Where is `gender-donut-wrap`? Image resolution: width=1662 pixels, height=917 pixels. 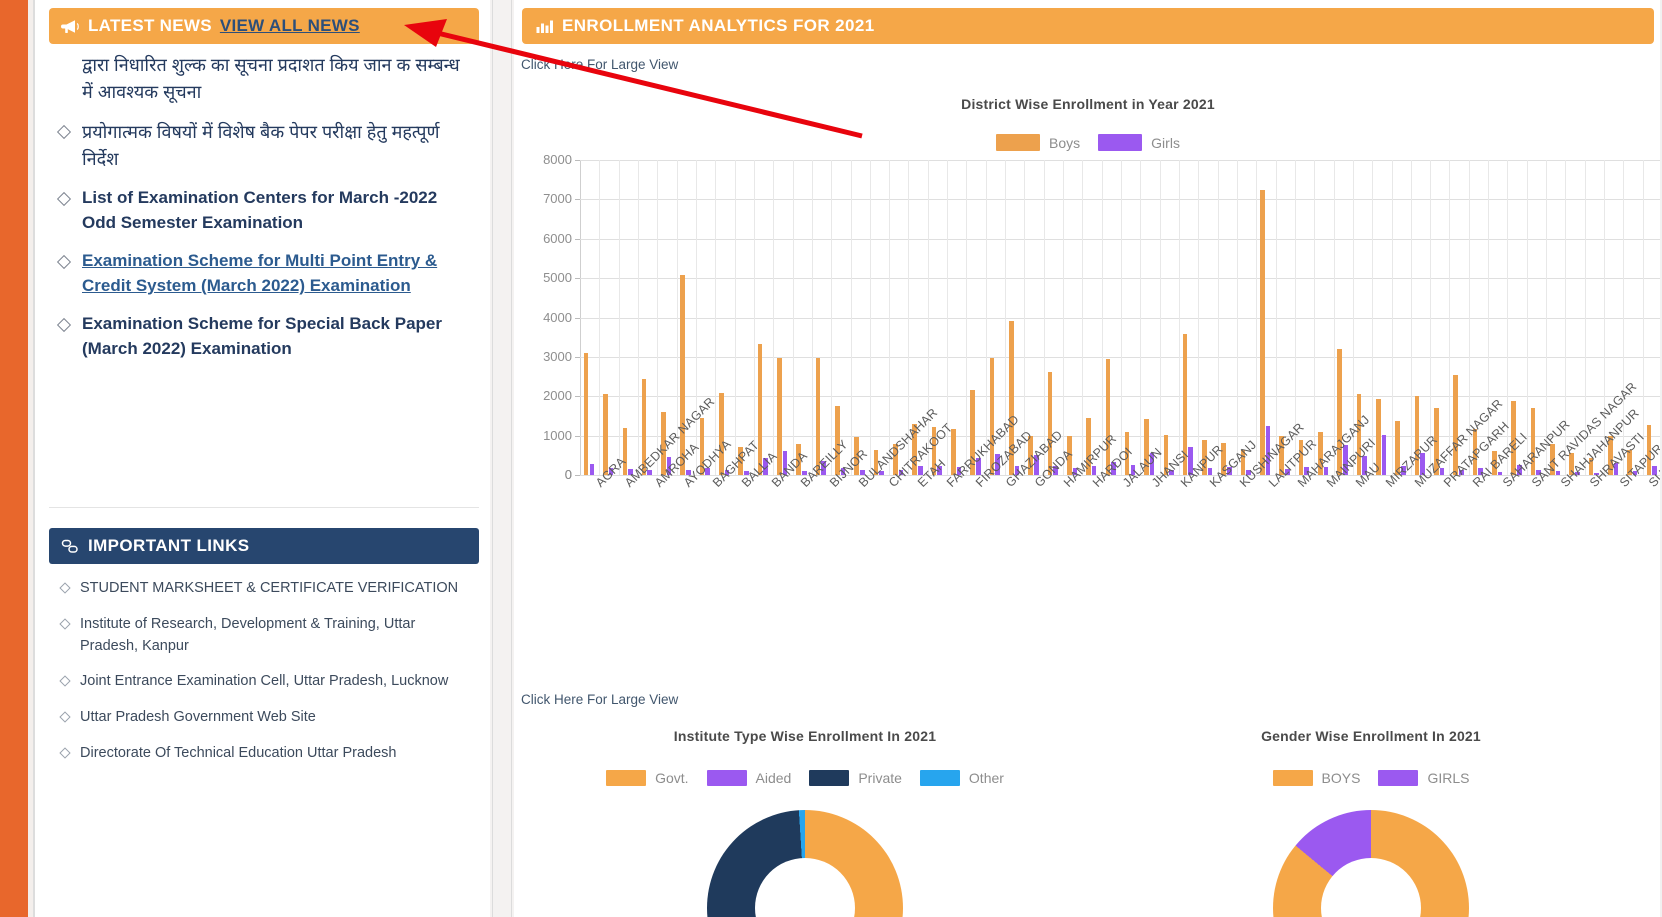 gender-donut-wrap is located at coordinates (1371, 863).